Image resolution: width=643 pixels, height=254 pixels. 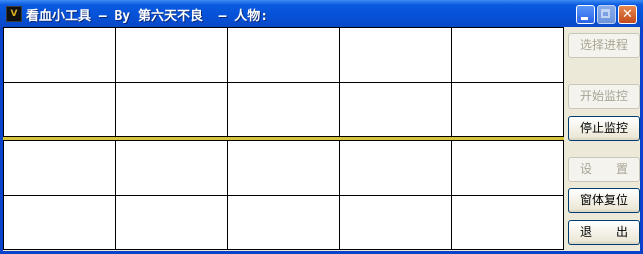 I want to click on close-button: ✕, so click(x=627, y=14).